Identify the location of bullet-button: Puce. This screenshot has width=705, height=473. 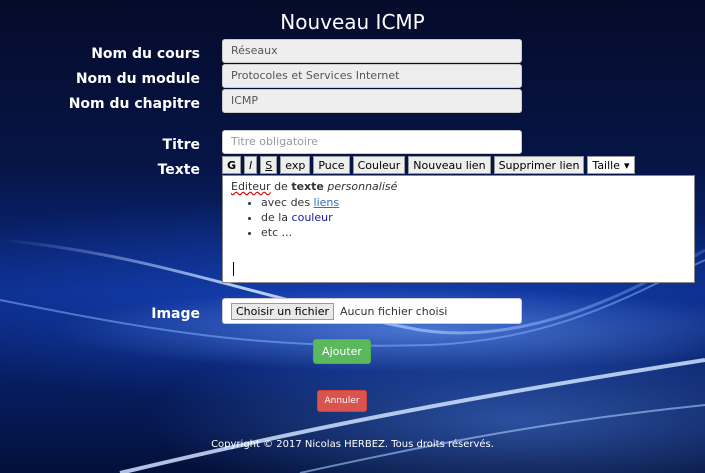
(331, 165).